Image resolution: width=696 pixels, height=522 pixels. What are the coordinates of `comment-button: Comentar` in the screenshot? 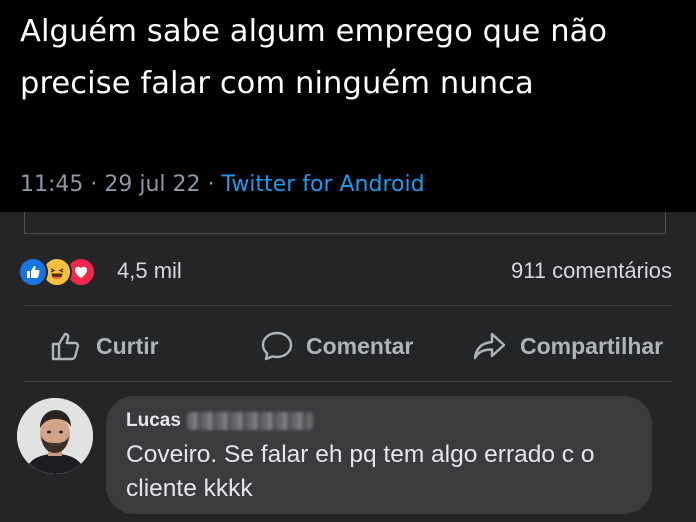 It's located at (336, 346).